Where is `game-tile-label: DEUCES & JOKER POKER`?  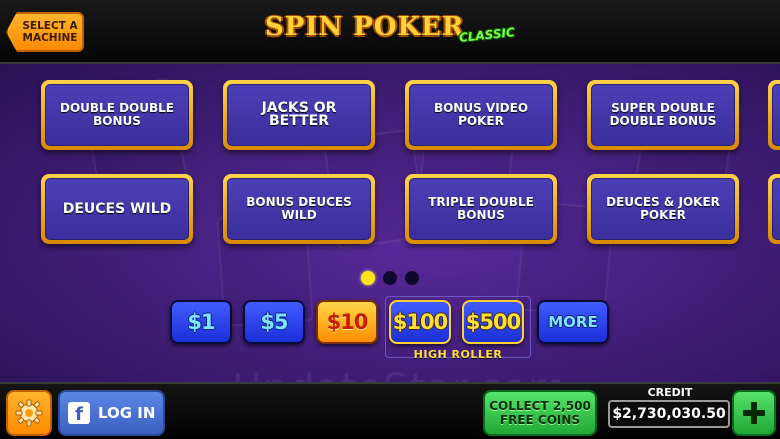
game-tile-label: DEUCES & JOKER POKER is located at coordinates (663, 208).